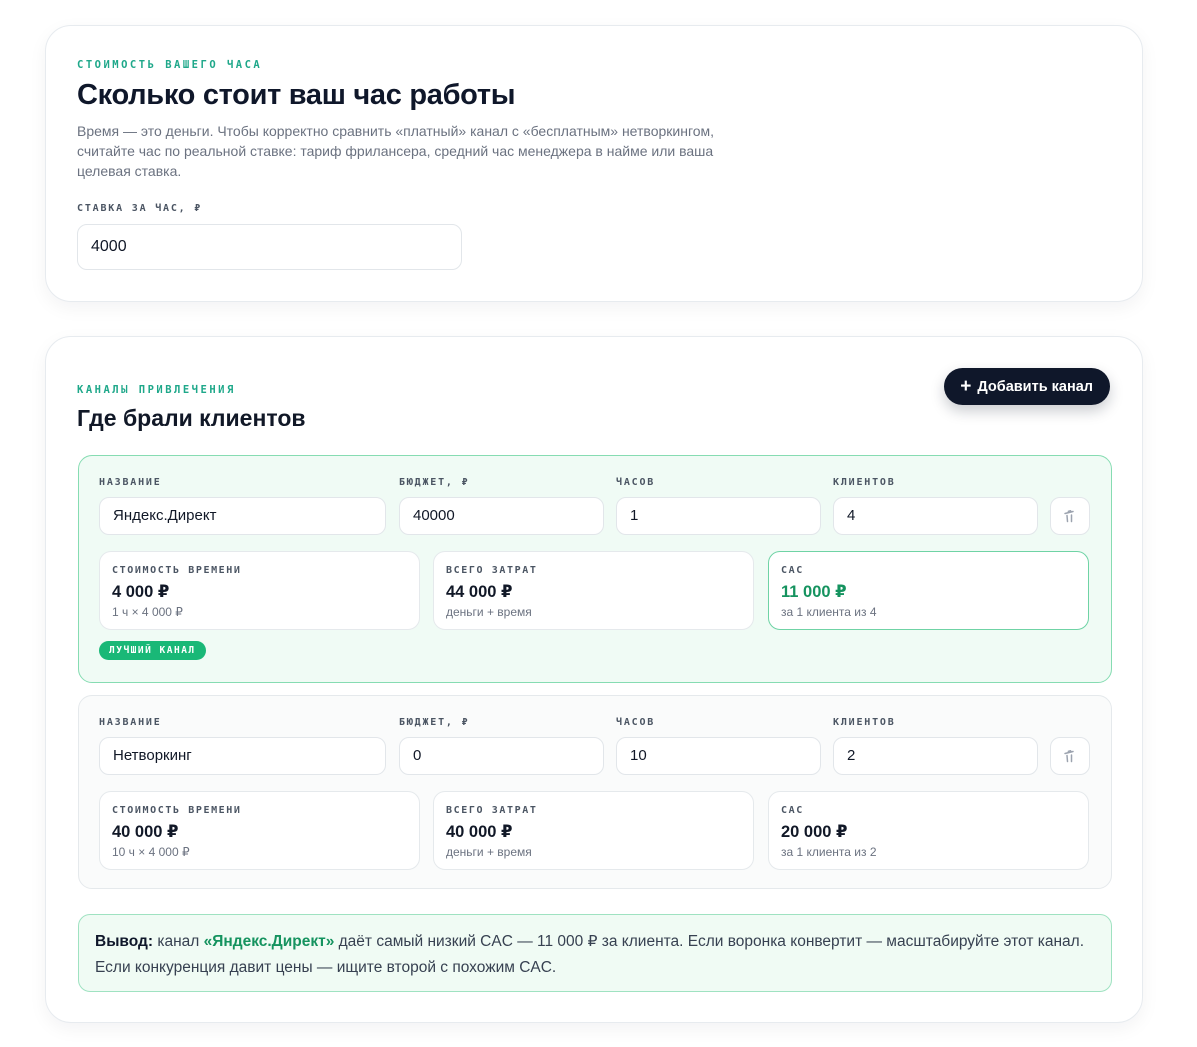 Image resolution: width=1197 pixels, height=1047 pixels. Describe the element at coordinates (141, 592) in the screenshot. I see `time-cost-value: 4 000 ₽` at that location.